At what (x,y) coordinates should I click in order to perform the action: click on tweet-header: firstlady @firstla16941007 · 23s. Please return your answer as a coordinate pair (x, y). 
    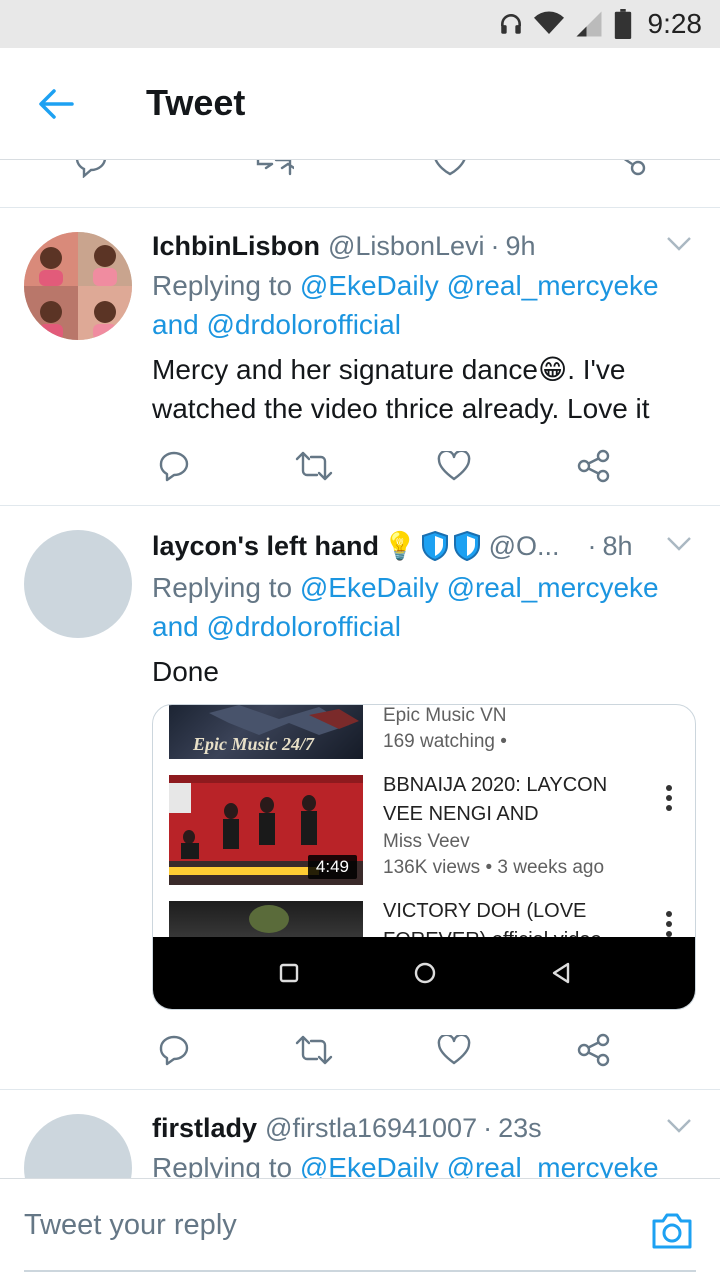
    Looking at the image, I should click on (426, 1128).